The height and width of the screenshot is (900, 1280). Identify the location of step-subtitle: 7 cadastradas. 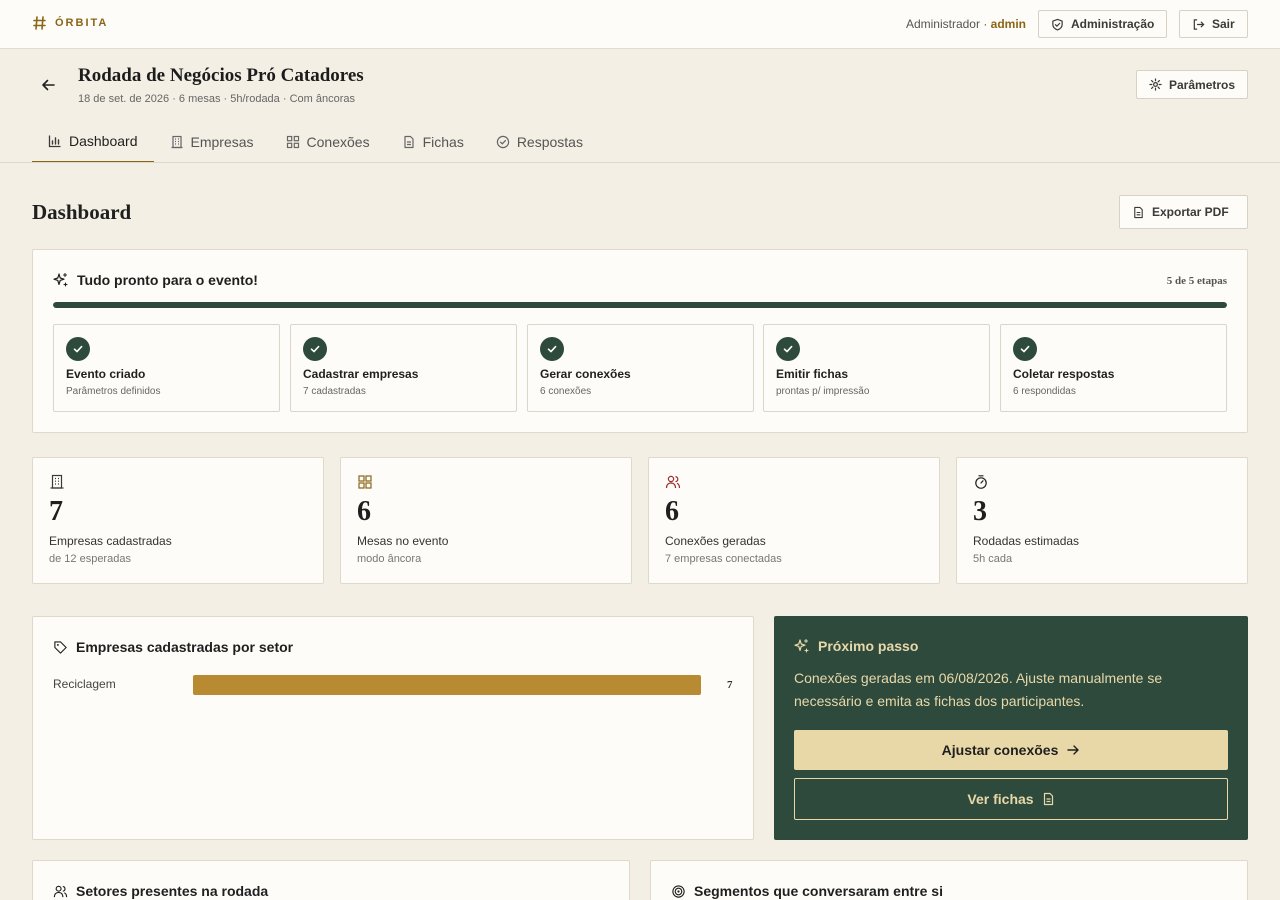
(334, 391).